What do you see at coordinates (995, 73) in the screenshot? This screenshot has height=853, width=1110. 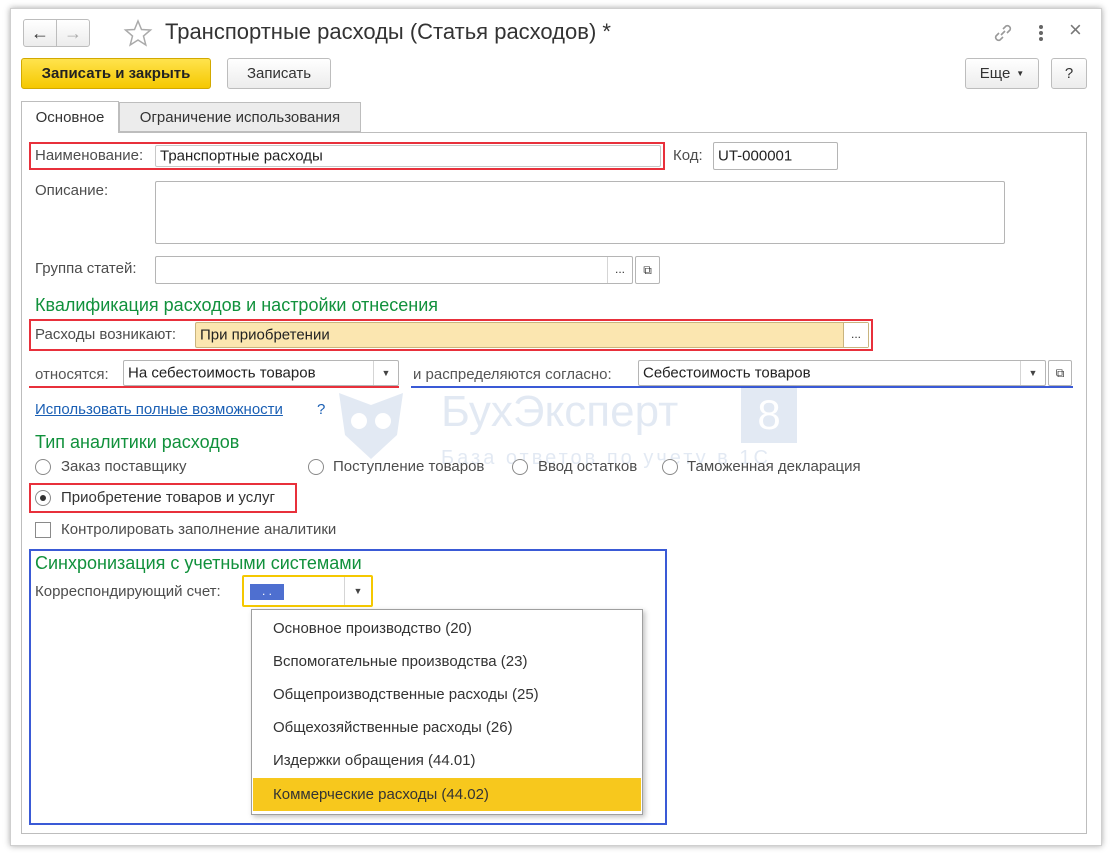 I see `more-label: Еще` at bounding box center [995, 73].